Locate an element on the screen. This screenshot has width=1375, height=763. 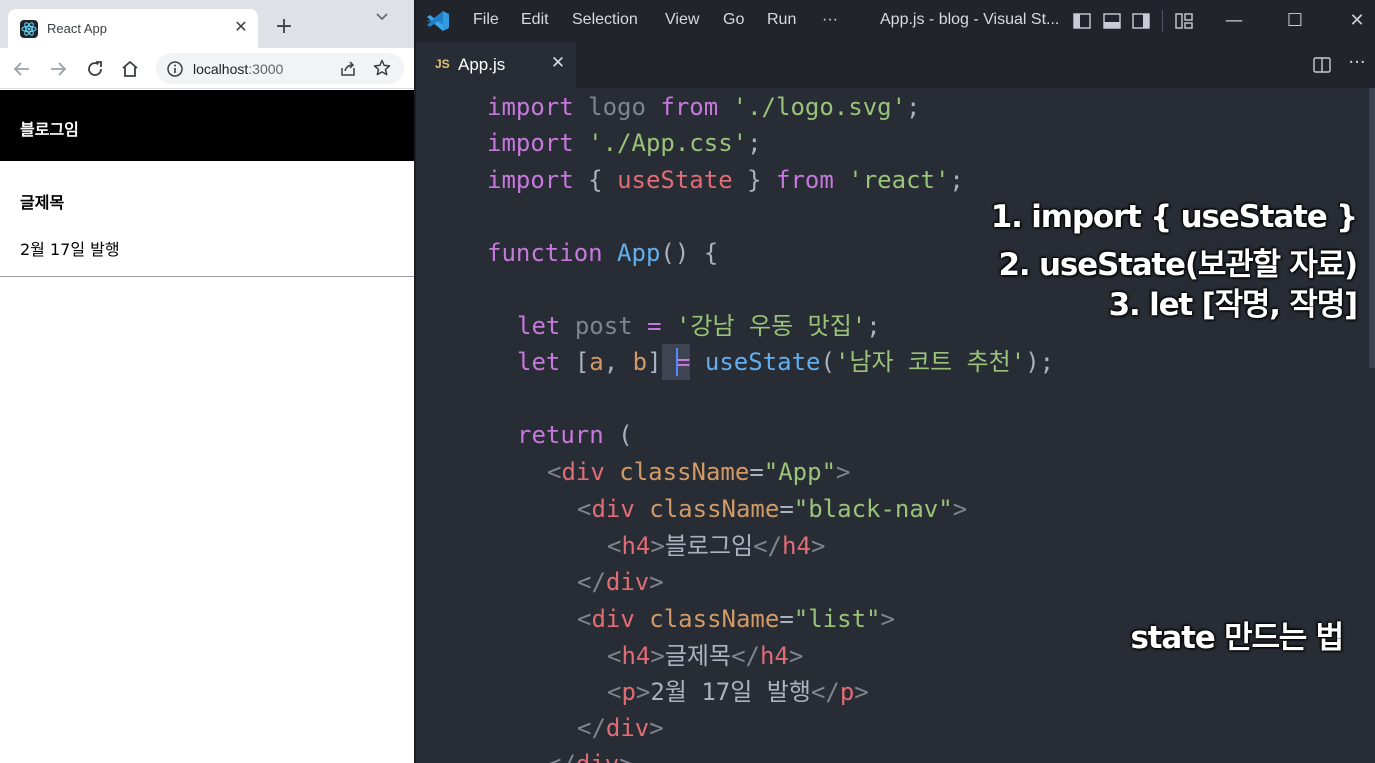
titlebar-separator is located at coordinates (1162, 21).